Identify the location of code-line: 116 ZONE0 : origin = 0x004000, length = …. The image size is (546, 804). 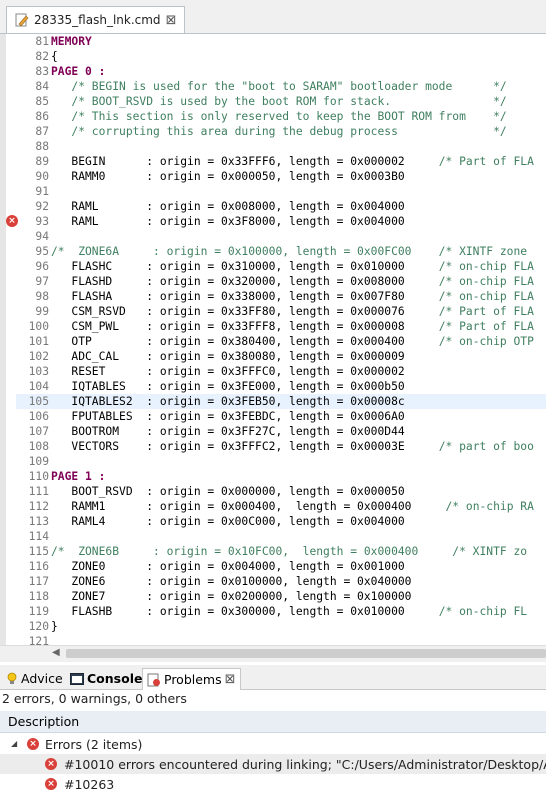
(281, 566).